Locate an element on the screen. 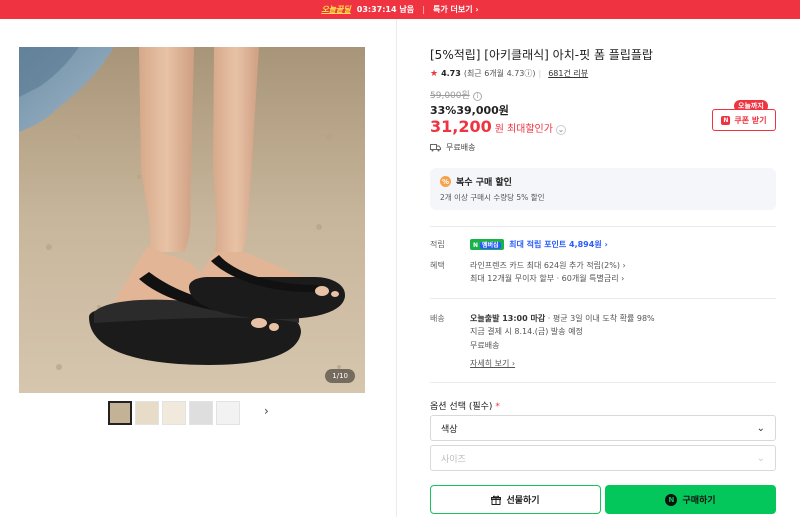  original-price-row: 59,000원 i is located at coordinates (456, 94).